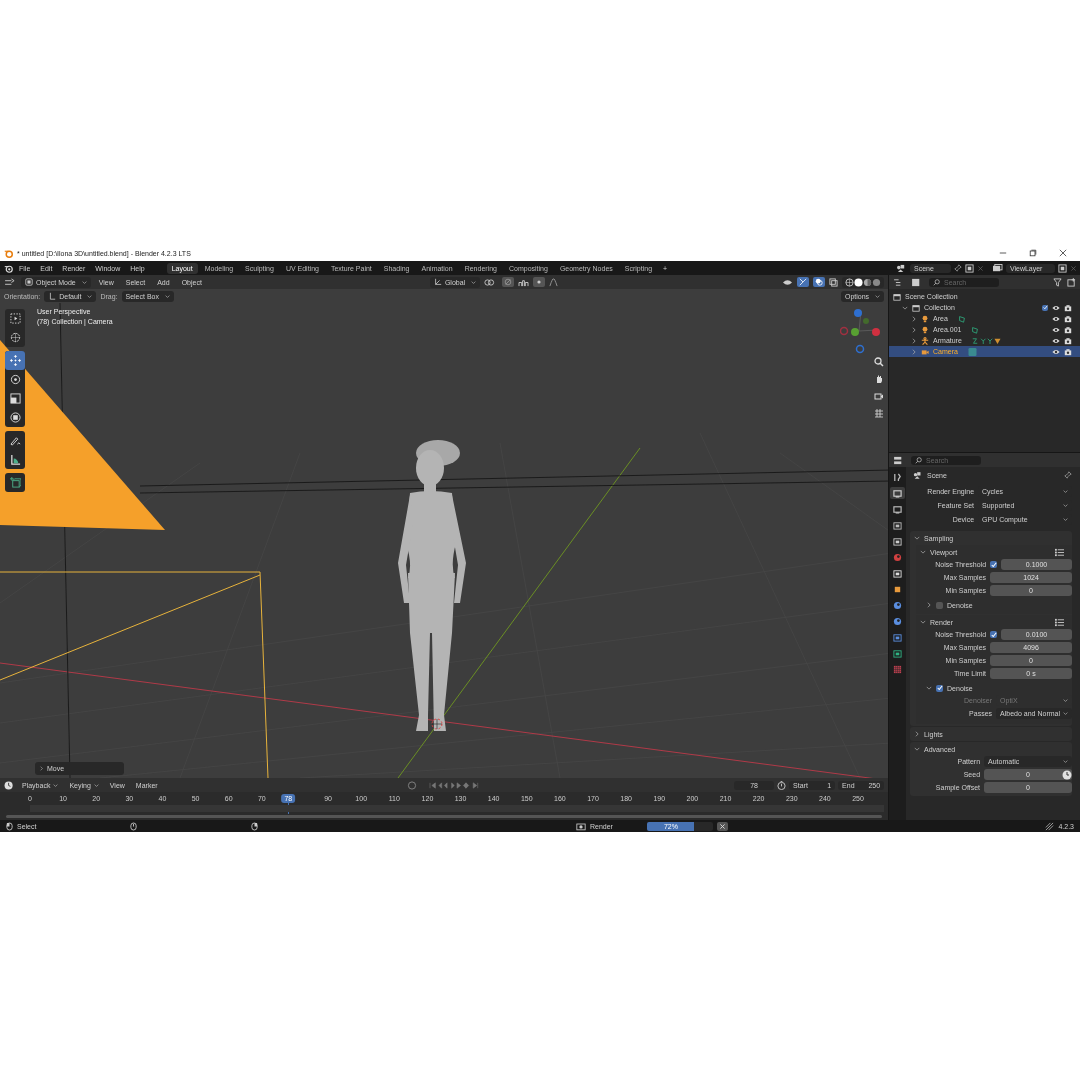 This screenshot has height=1080, width=1080. Describe the element at coordinates (1050, 826) in the screenshot. I see `memory-icon` at that location.